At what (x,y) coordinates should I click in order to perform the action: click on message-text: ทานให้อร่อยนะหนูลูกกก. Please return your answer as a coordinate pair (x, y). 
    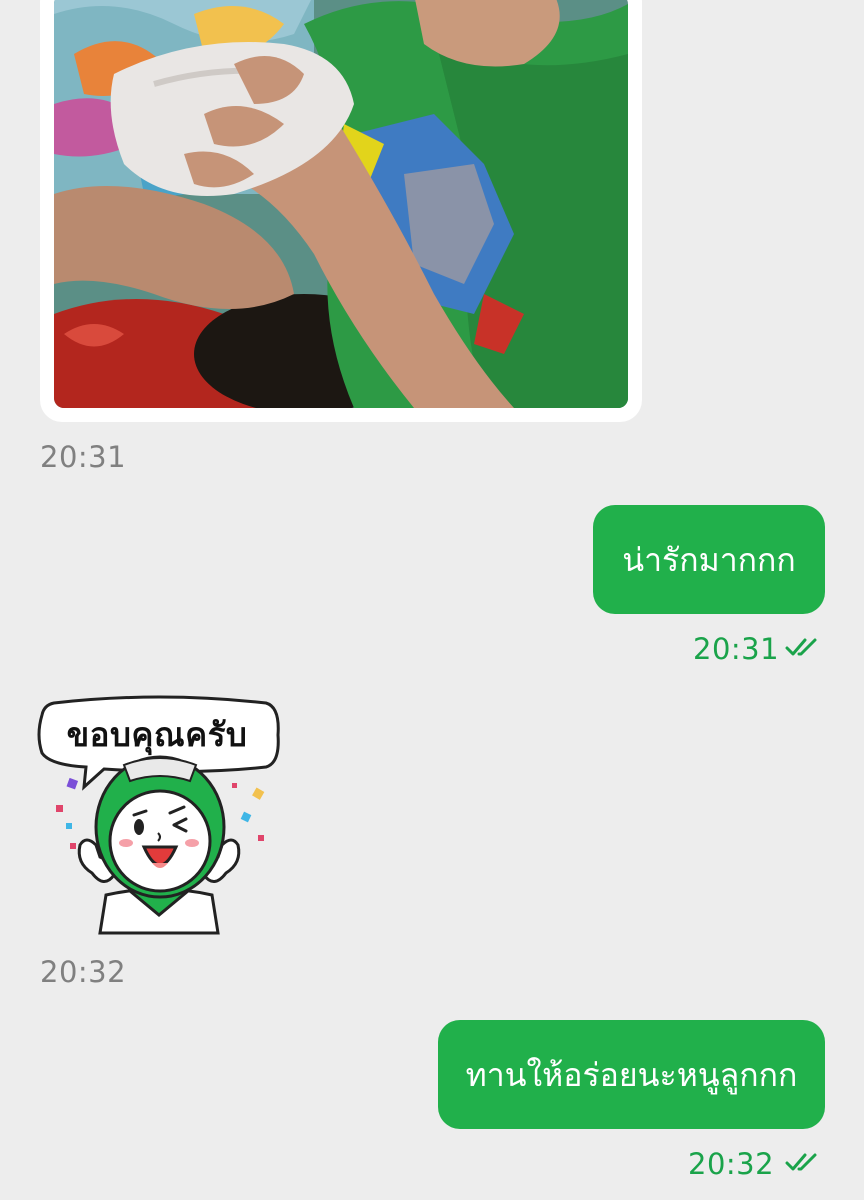
    Looking at the image, I should click on (631, 1074).